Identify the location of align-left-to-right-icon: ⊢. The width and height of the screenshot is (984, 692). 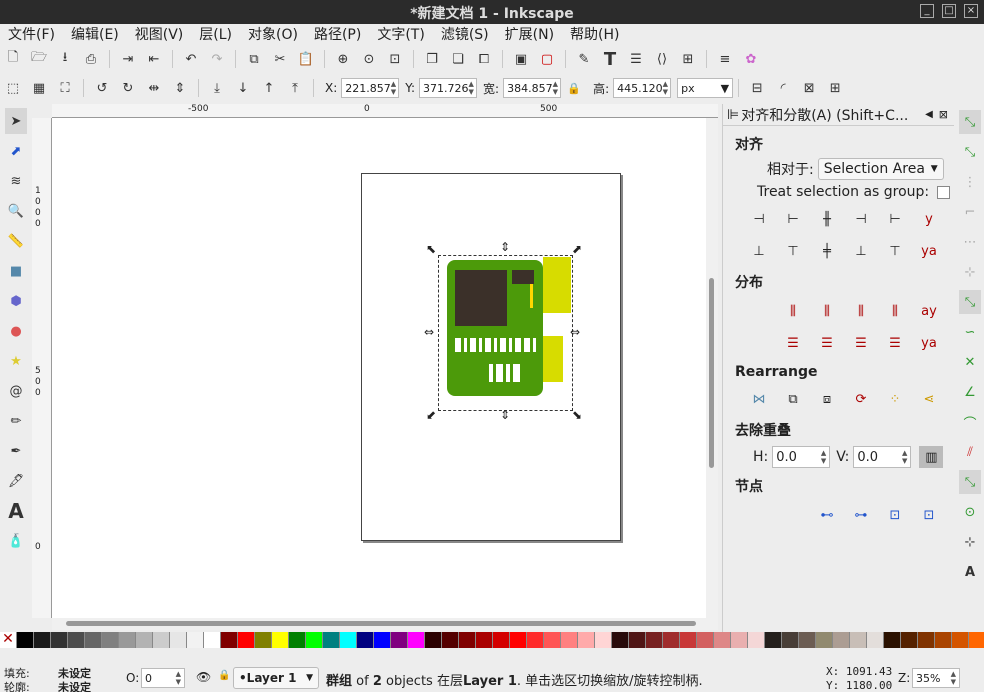
(895, 219).